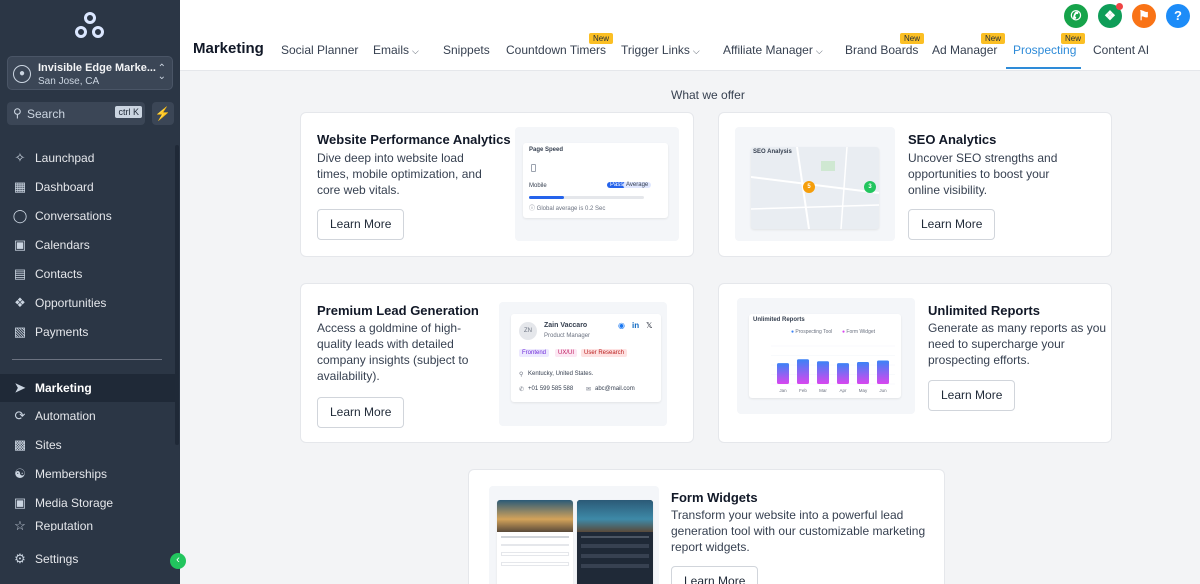  I want to click on image-icon: ▣, so click(20, 502).